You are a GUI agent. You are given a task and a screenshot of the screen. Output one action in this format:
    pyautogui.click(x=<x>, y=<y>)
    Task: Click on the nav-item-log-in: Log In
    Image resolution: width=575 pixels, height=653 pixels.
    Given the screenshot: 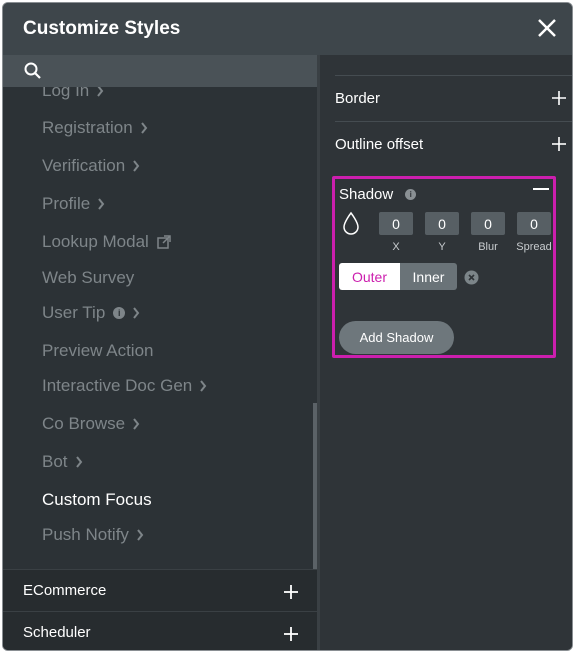 What is the action you would take?
    pyautogui.click(x=73, y=94)
    